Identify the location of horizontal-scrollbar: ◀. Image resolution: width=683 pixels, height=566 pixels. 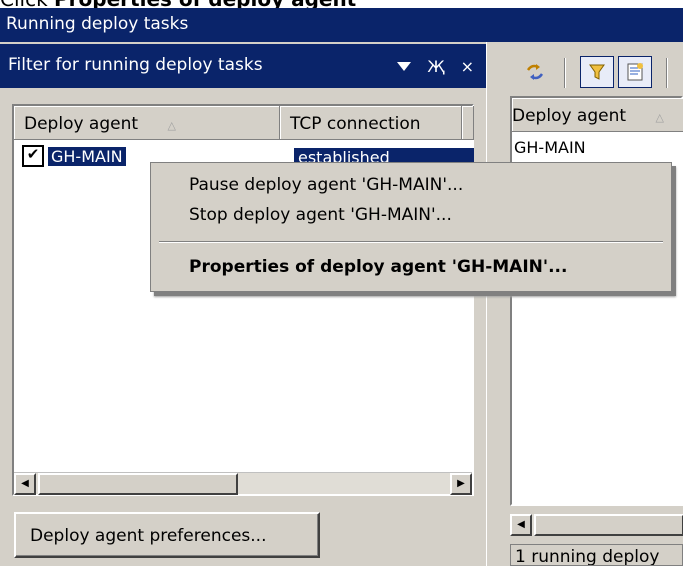
(596, 525).